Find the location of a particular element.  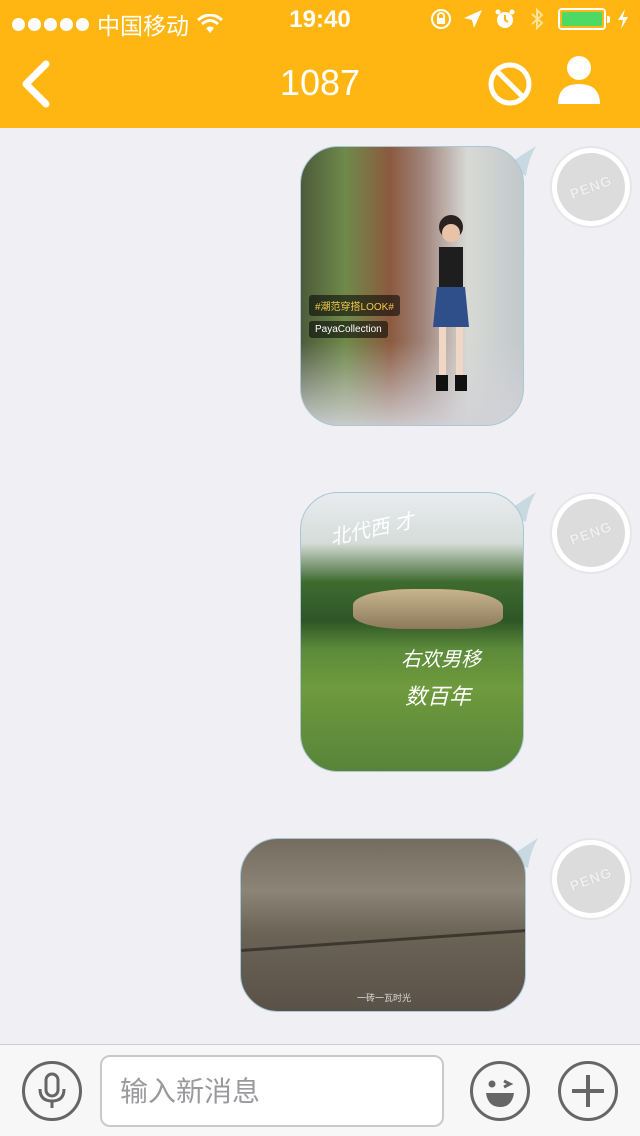

carrier-name: 中国移动 is located at coordinates (143, 26).